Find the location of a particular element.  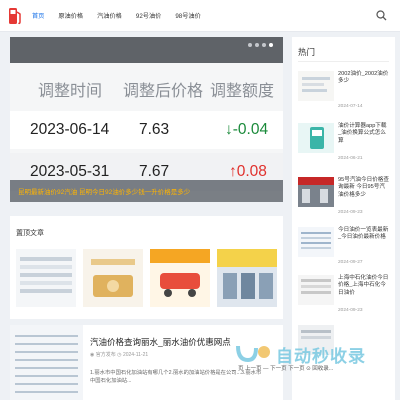

main-nav: 首页 原油价格 汽油价格 92号油价 98号油价 is located at coordinates (123, 15).